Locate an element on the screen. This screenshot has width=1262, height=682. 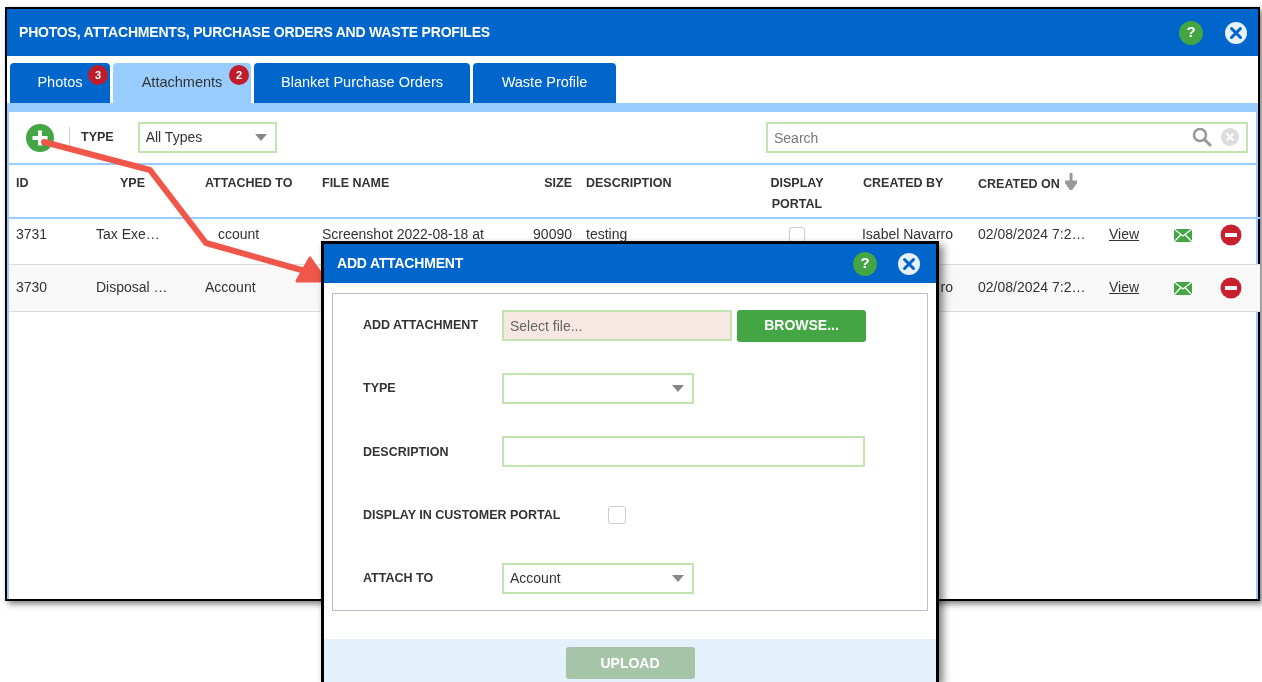
field-label: ATTACH TO is located at coordinates (399, 578).